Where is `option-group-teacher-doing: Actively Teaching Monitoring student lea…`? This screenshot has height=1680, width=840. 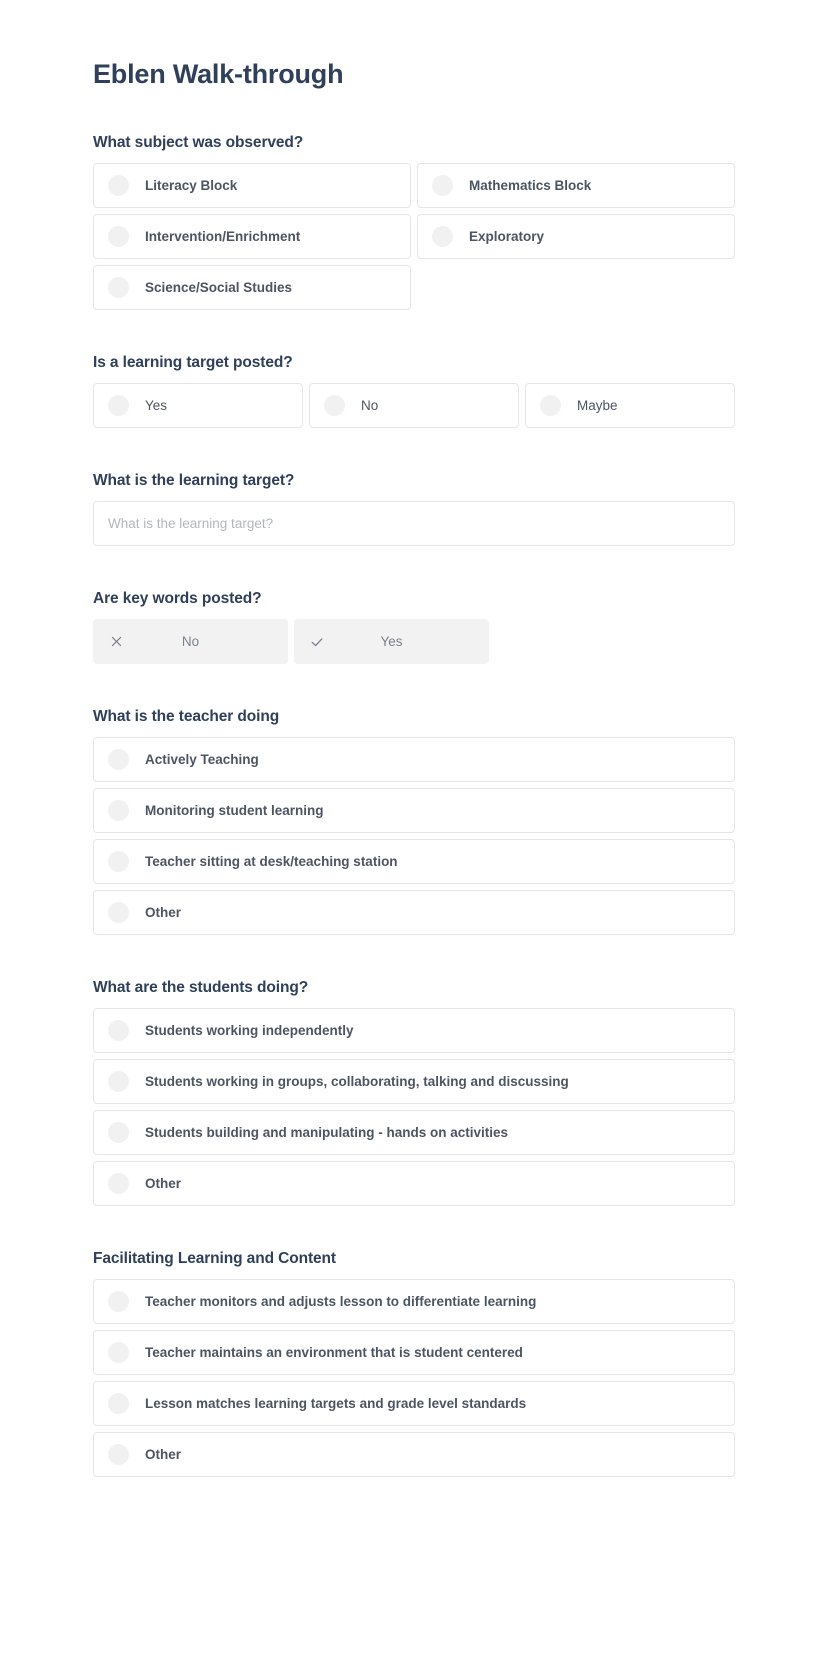
option-group-teacher-doing: Actively Teaching Monitoring student lea… is located at coordinates (414, 836).